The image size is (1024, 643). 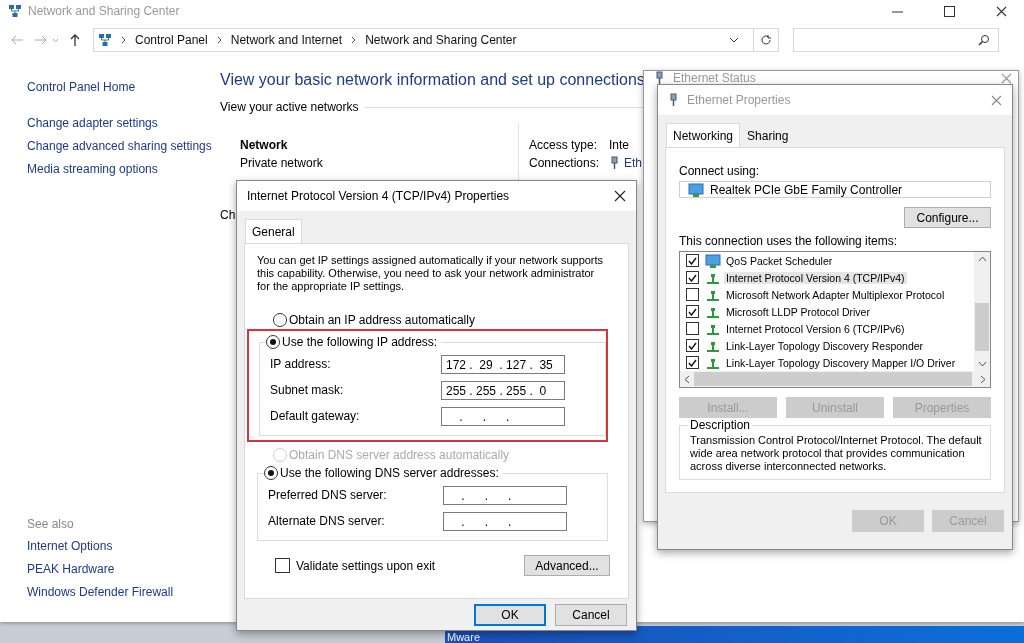 What do you see at coordinates (389, 473) in the screenshot?
I see `option-label: Use the following DNS server addresses:` at bounding box center [389, 473].